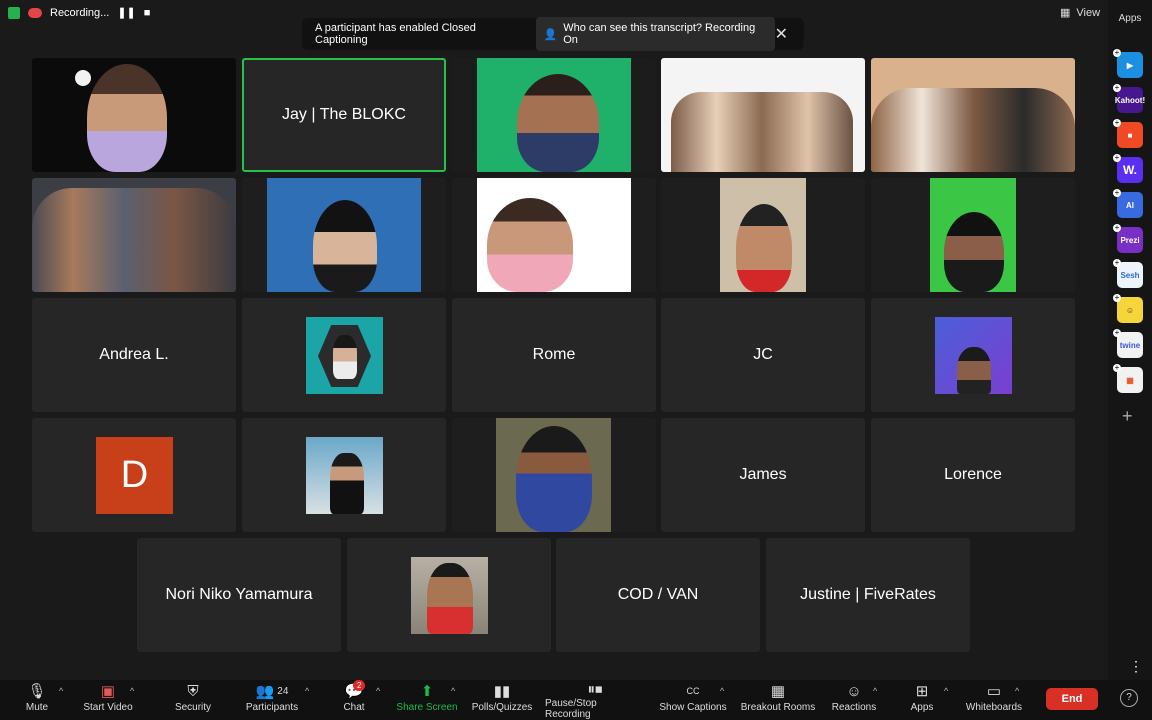  Describe the element at coordinates (693, 691) in the screenshot. I see `captions-icon: CC` at that location.